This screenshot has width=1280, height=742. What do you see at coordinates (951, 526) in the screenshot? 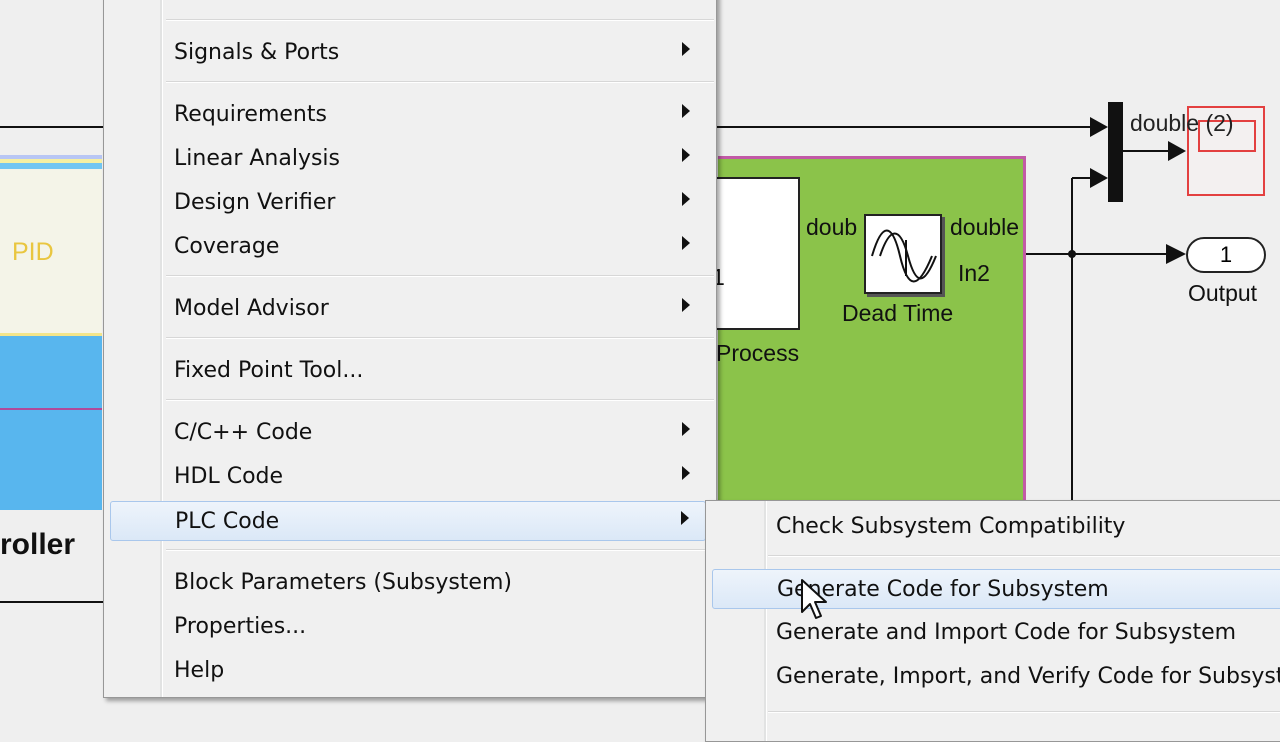
I see `menu-item-label: Check Subsystem Compatibility` at bounding box center [951, 526].